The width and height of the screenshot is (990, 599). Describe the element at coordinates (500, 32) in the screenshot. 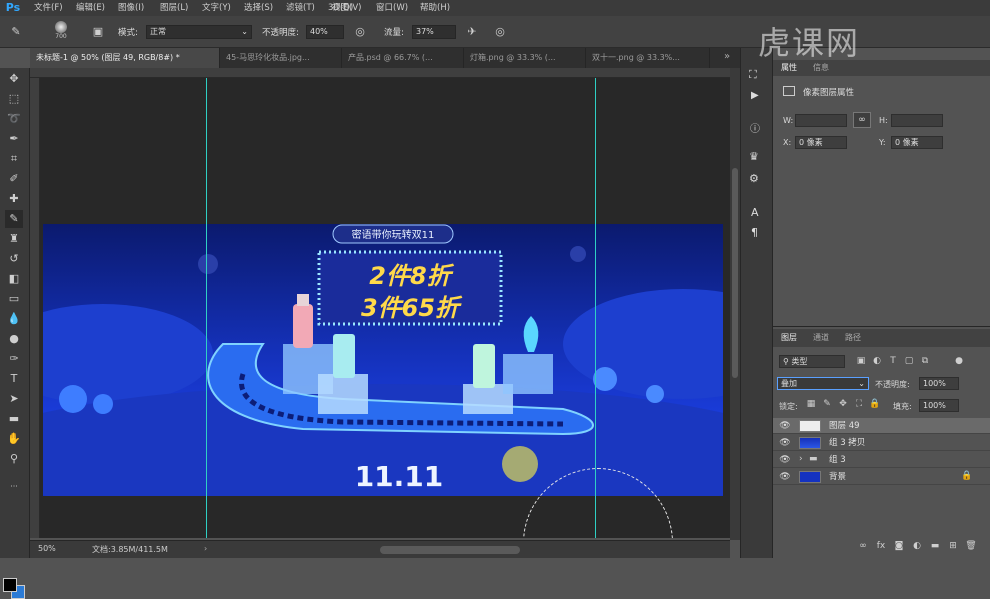

I see `pressure-size-icon: ◎` at that location.